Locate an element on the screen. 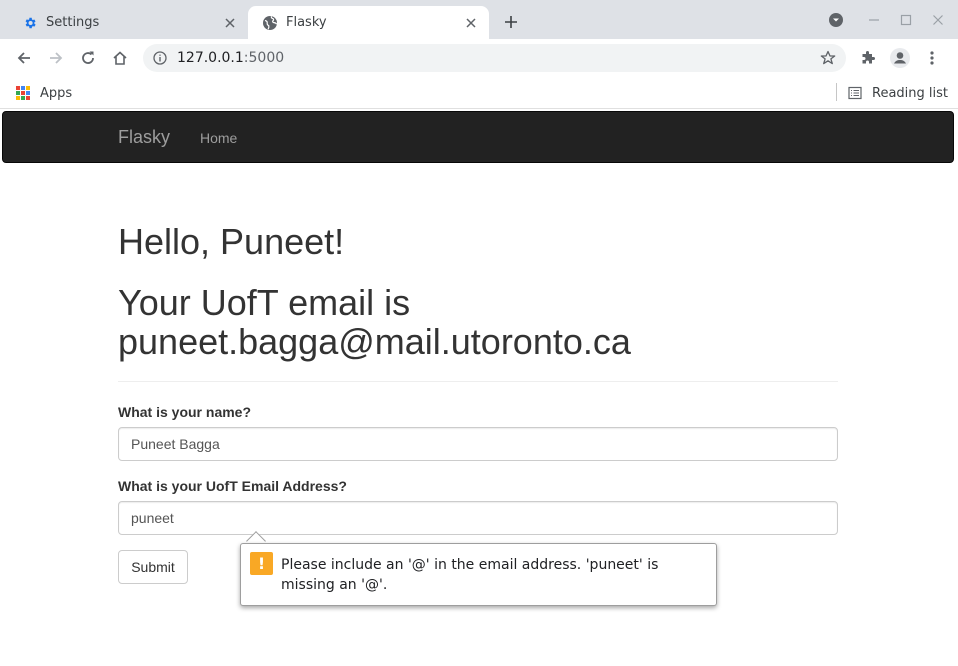 This screenshot has width=958, height=666. submit-button: Submit is located at coordinates (153, 567).